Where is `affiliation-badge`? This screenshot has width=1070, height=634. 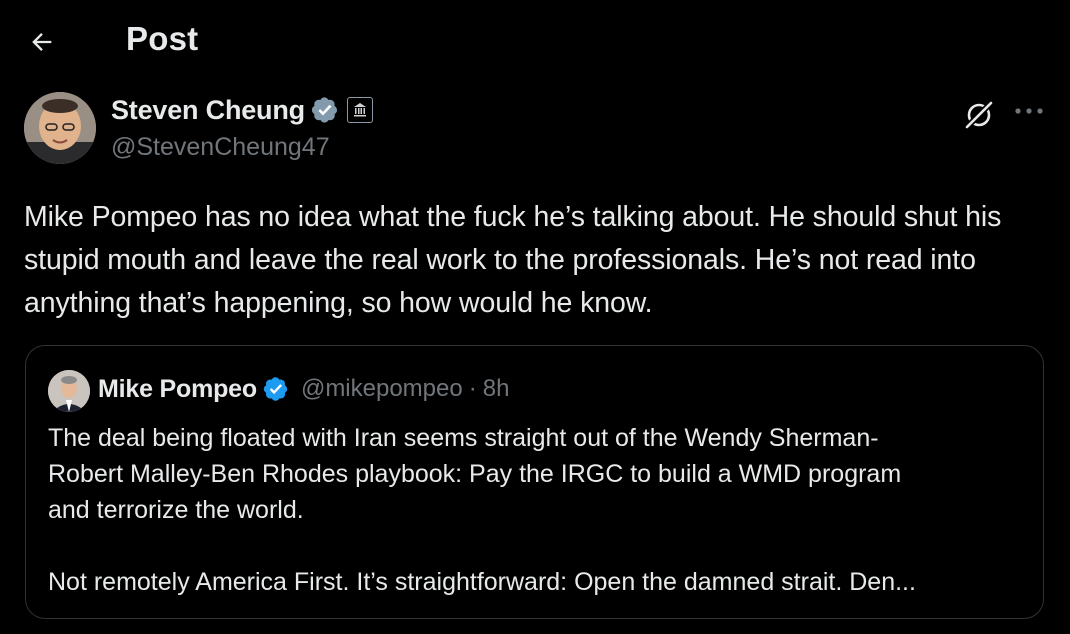 affiliation-badge is located at coordinates (359, 110).